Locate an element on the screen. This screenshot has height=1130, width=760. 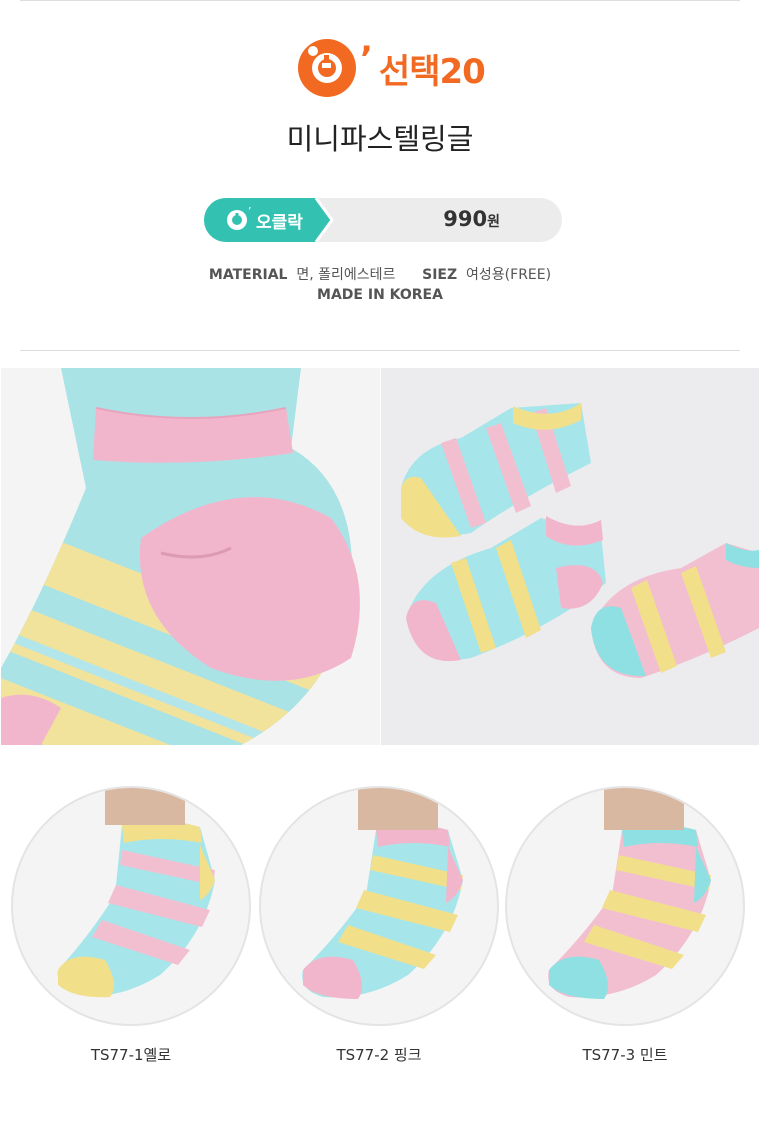
price-number: 990 is located at coordinates (465, 219).